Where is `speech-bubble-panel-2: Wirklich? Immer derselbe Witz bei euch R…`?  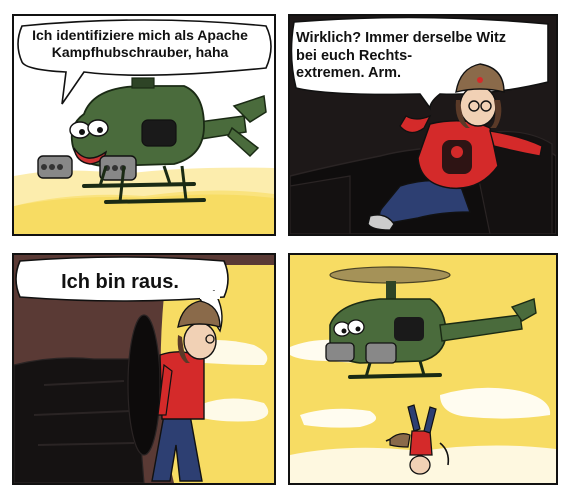 speech-bubble-panel-2: Wirklich? Immer derselbe Witz bei euch R… is located at coordinates (401, 56).